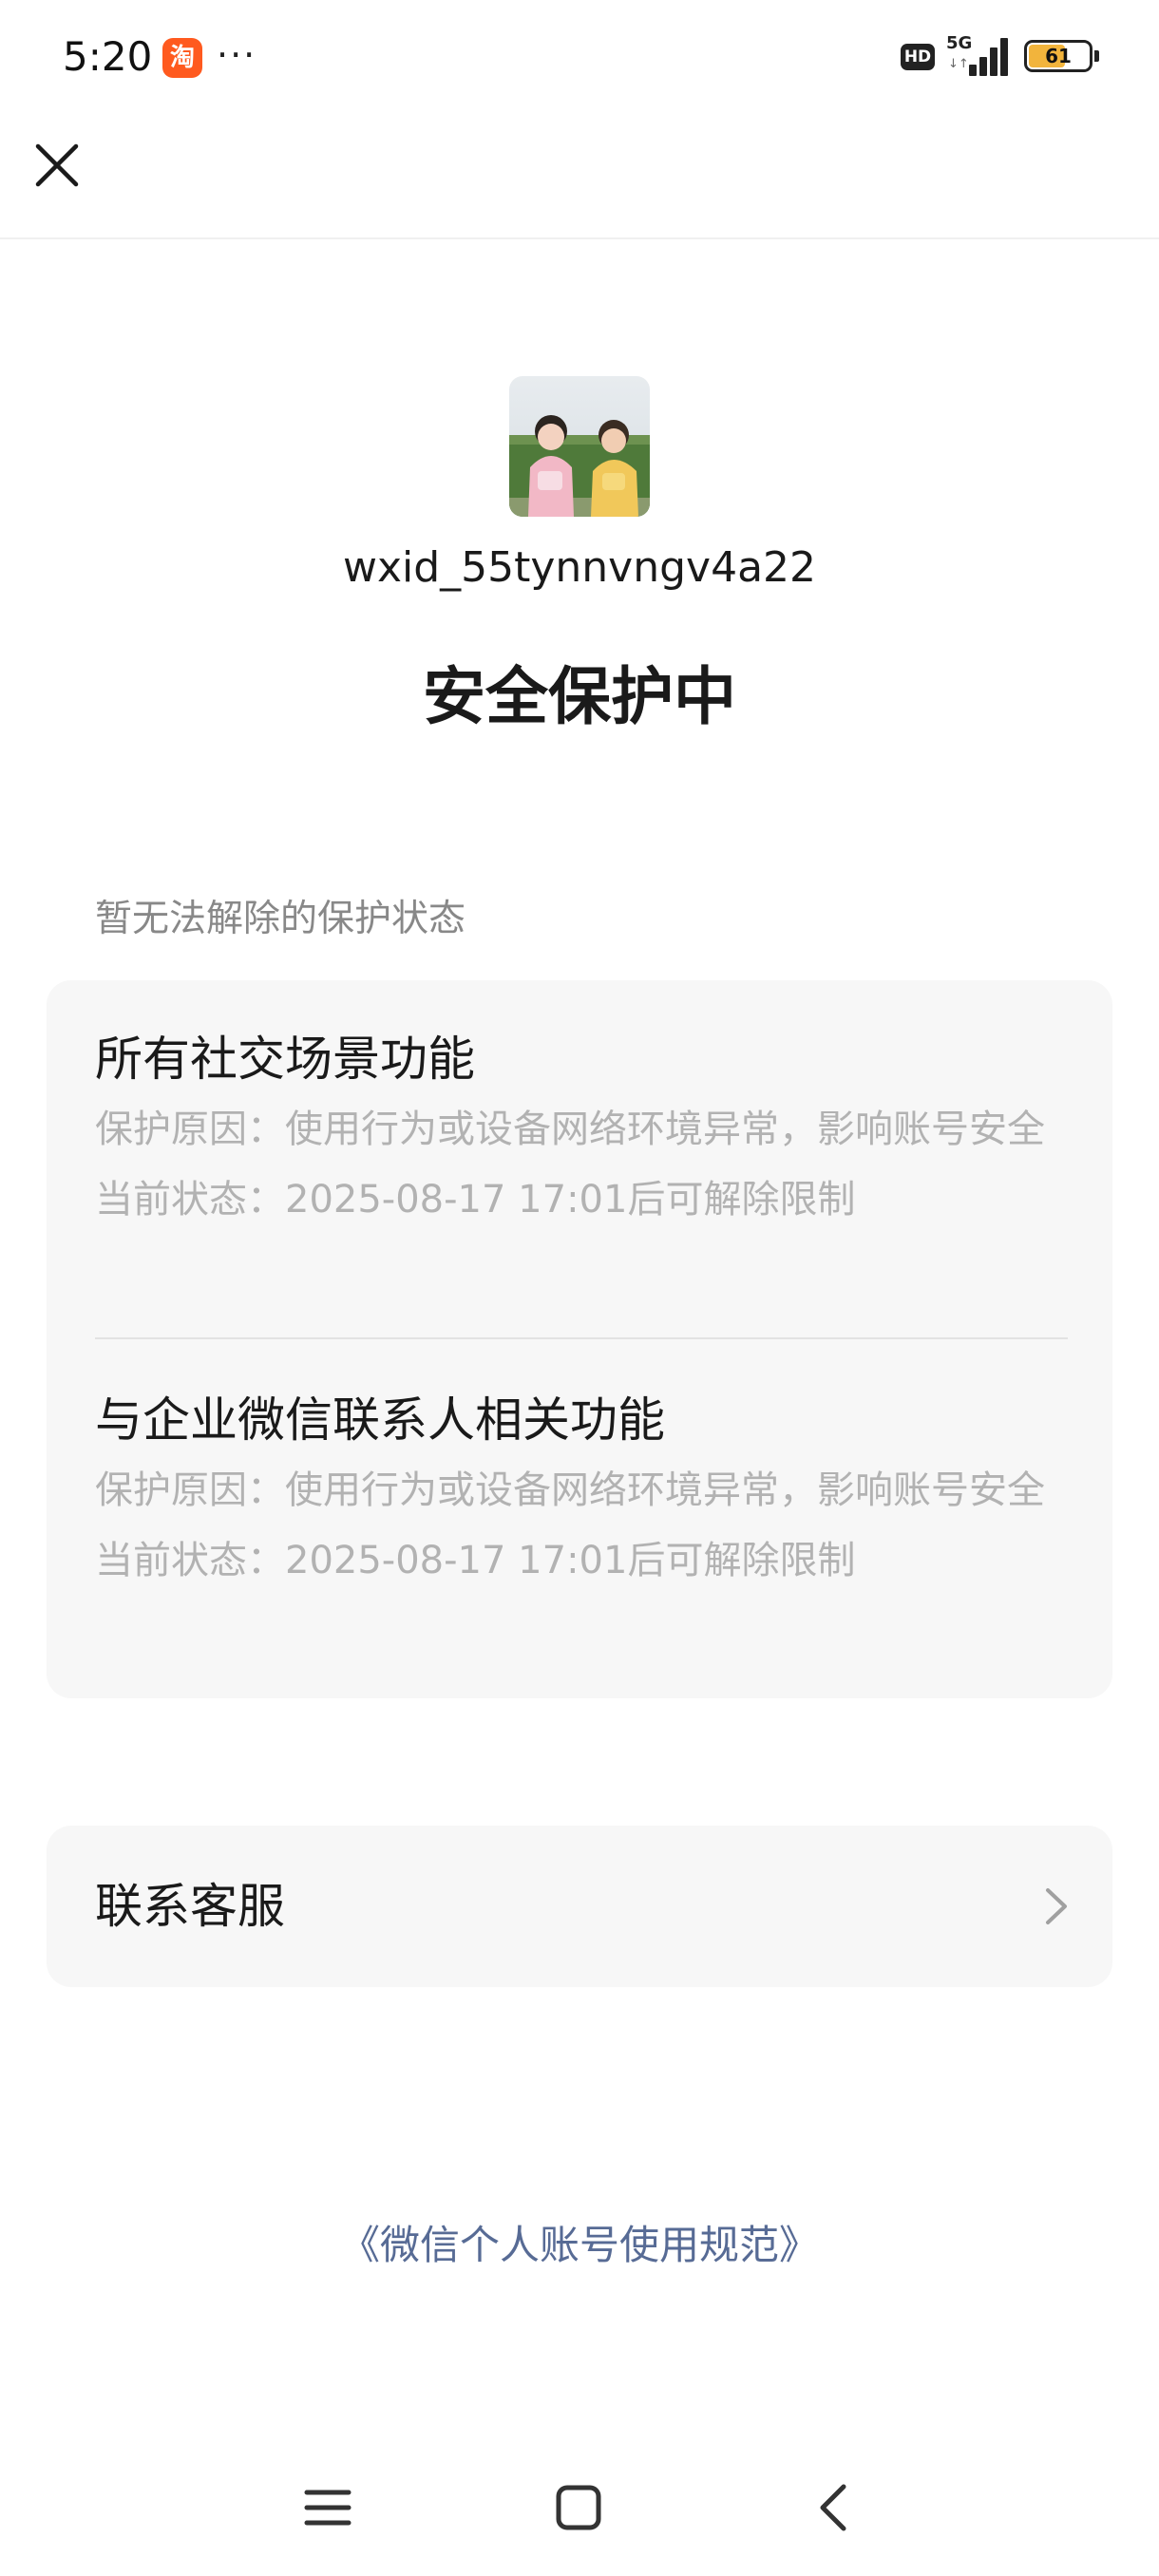 The width and height of the screenshot is (1159, 2576). I want to click on battery-level-text: 61, so click(1058, 56).